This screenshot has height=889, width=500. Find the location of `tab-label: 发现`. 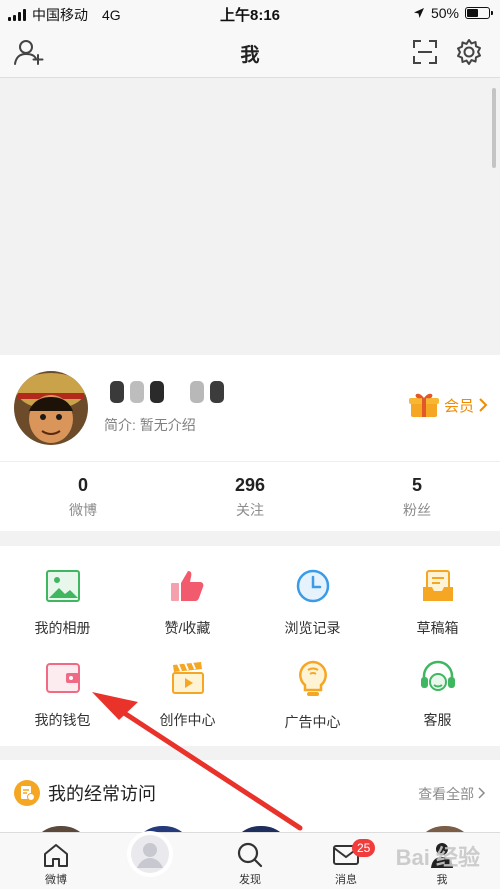

tab-label: 发现 is located at coordinates (250, 880).